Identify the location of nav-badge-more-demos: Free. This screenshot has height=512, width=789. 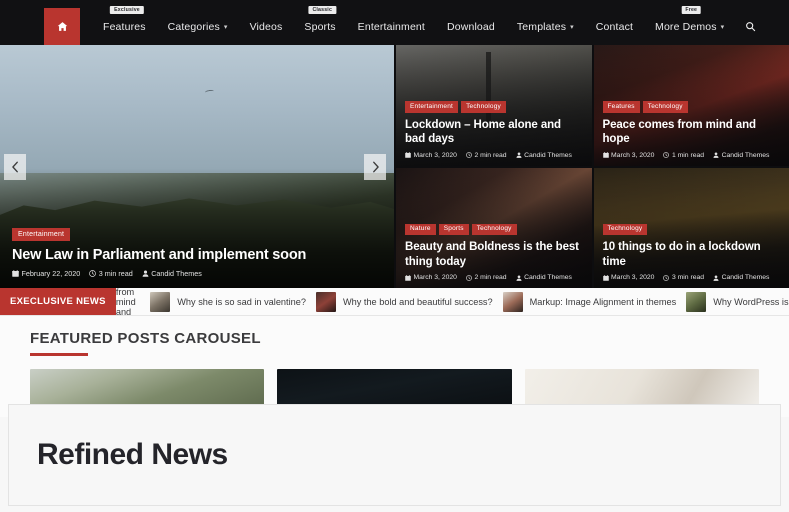
(691, 10).